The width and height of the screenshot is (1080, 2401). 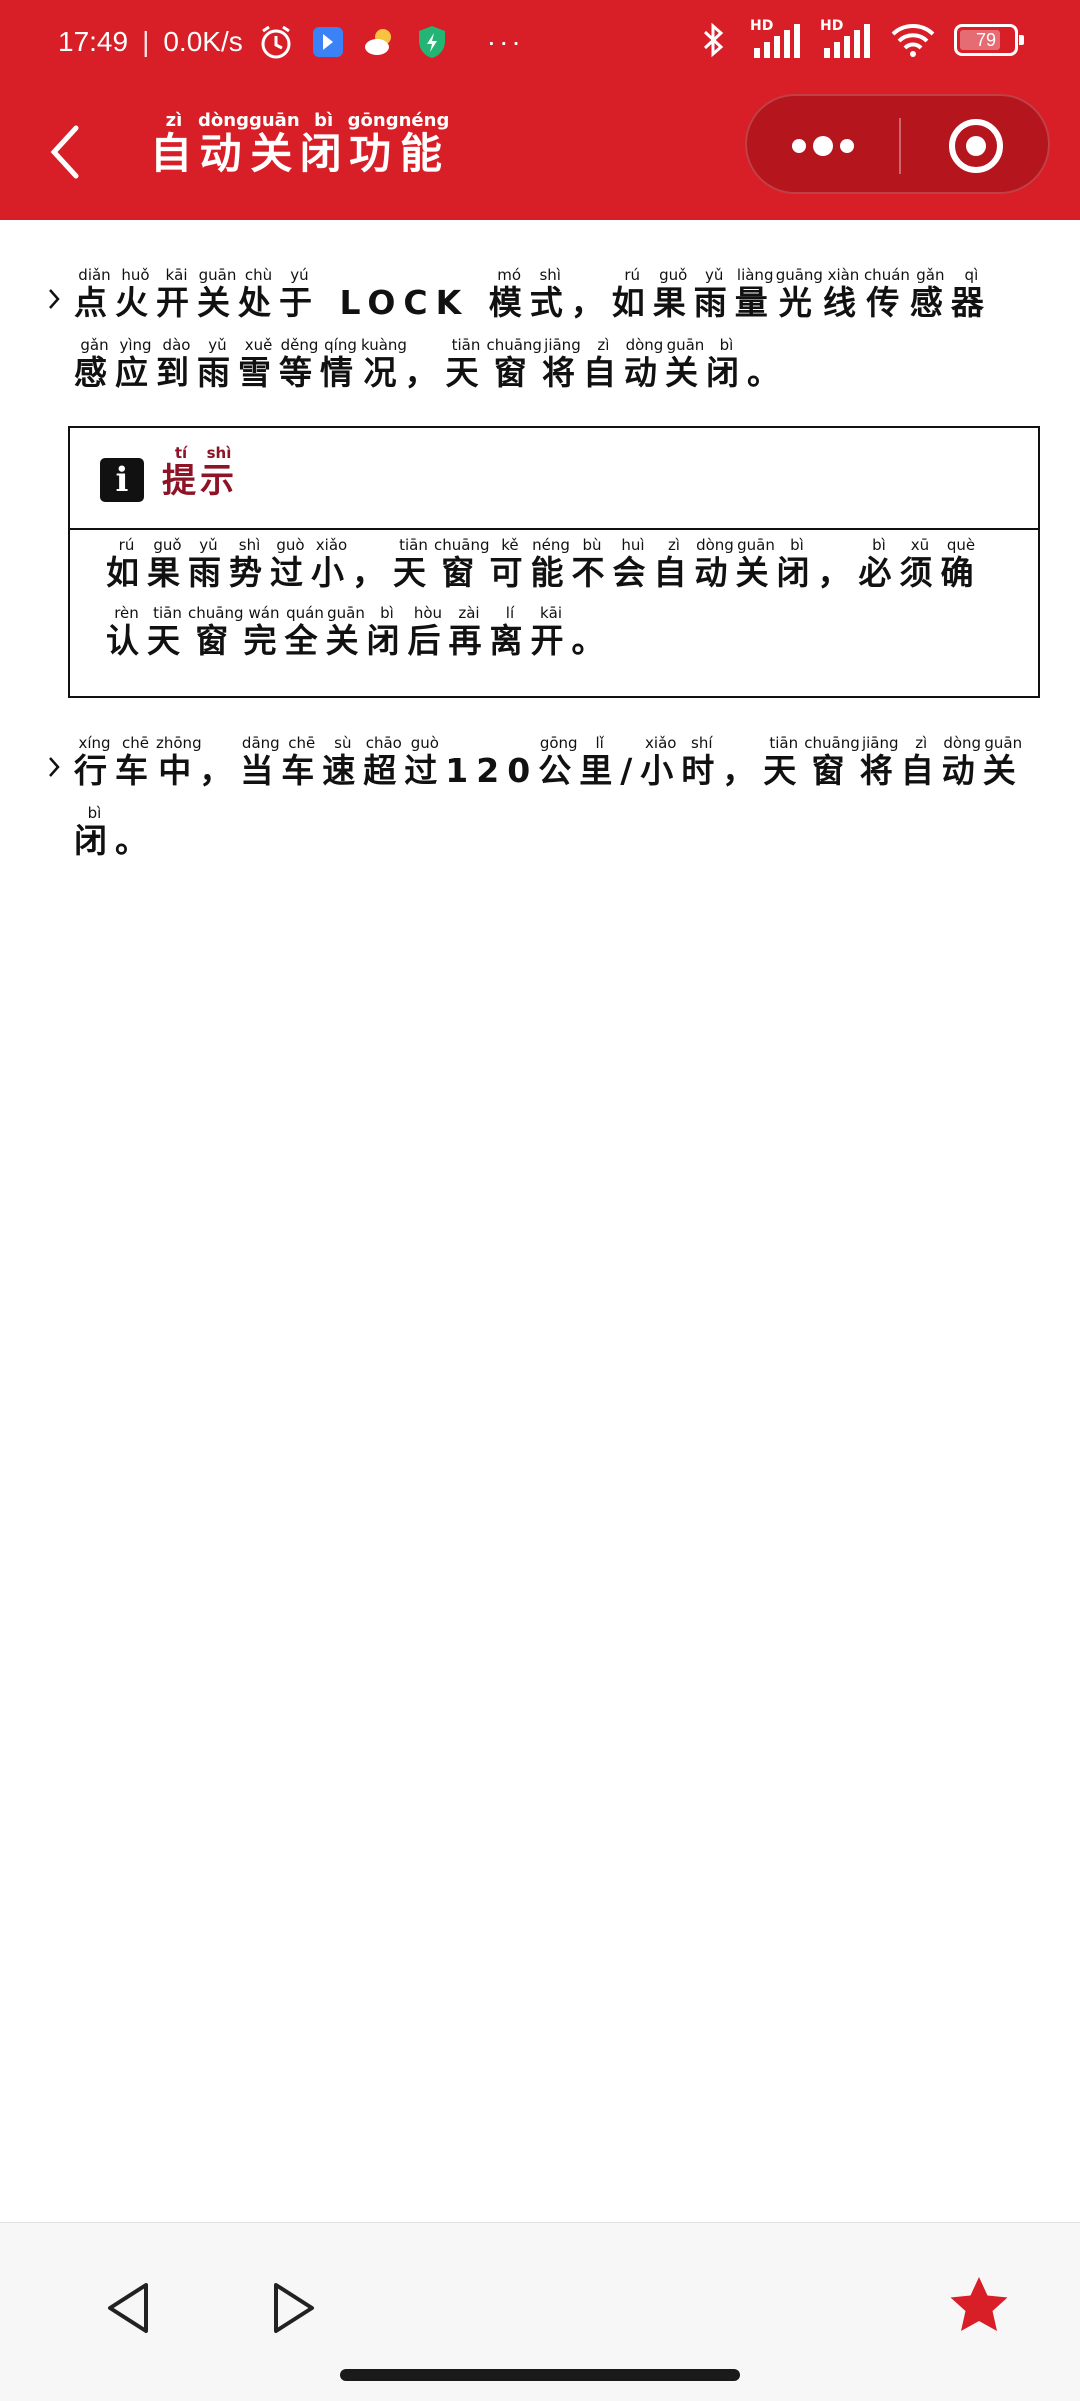 What do you see at coordinates (126, 640) in the screenshot?
I see `hanzi: 认` at bounding box center [126, 640].